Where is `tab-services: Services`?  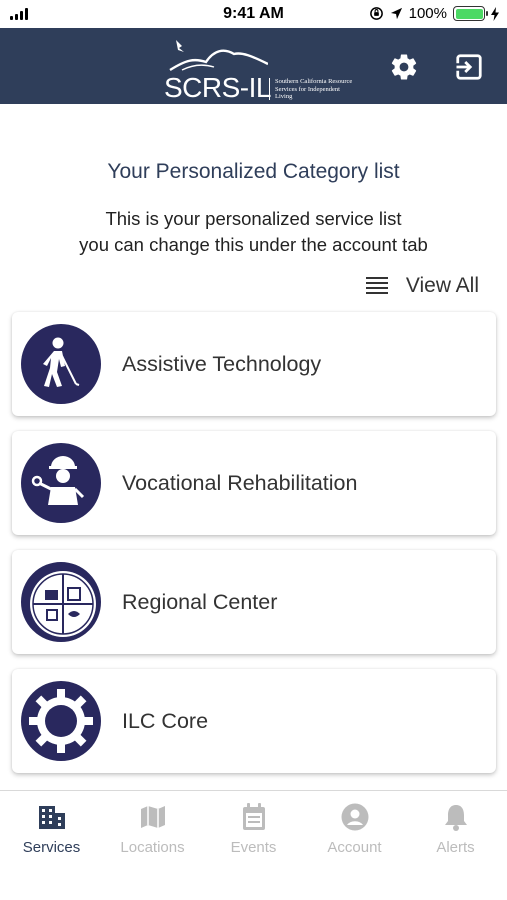
tab-services: Services is located at coordinates (51, 828).